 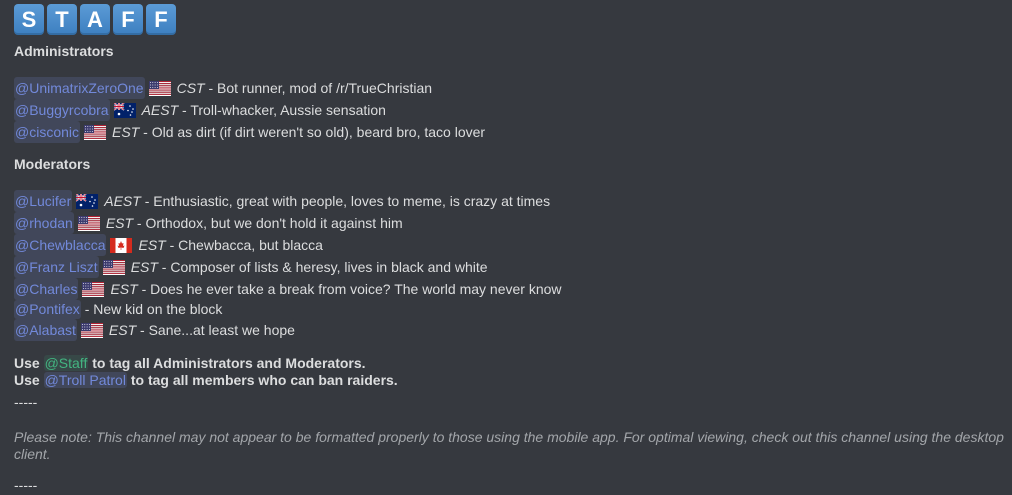 What do you see at coordinates (44, 223) in the screenshot?
I see `user-mention: @rhodan` at bounding box center [44, 223].